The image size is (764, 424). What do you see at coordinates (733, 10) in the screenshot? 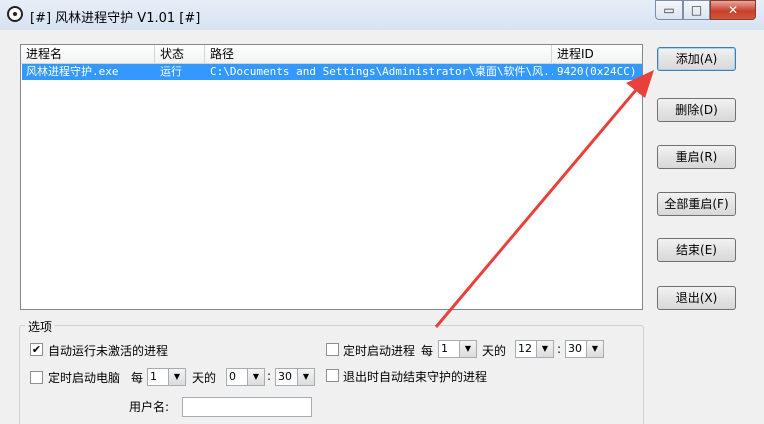
I see `close-button: ✕` at bounding box center [733, 10].